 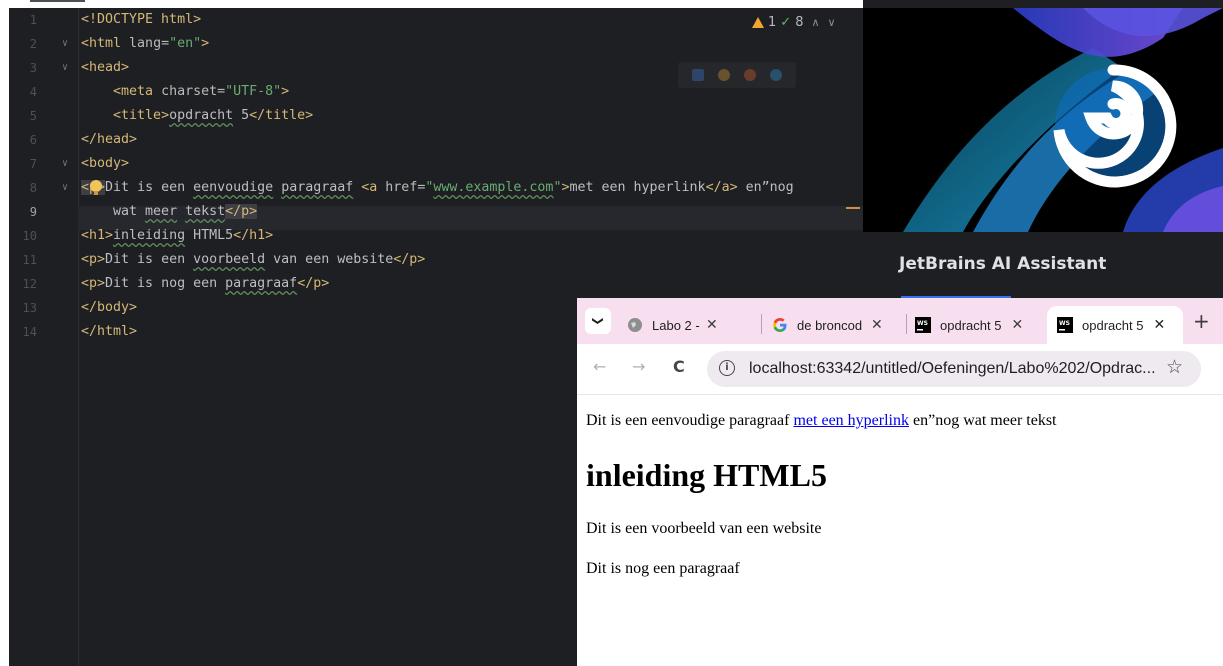 What do you see at coordinates (96, 187) in the screenshot?
I see `intention-bulb-icon` at bounding box center [96, 187].